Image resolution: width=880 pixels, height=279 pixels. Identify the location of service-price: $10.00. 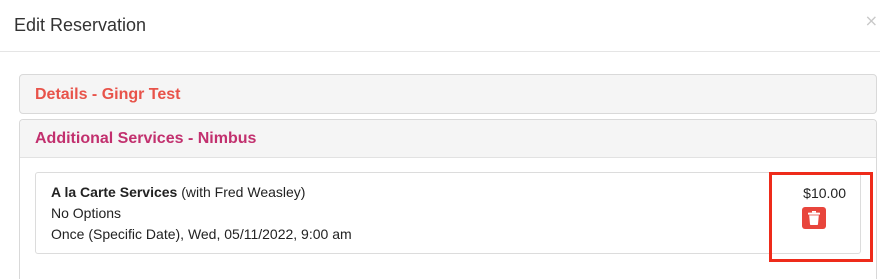
(824, 193).